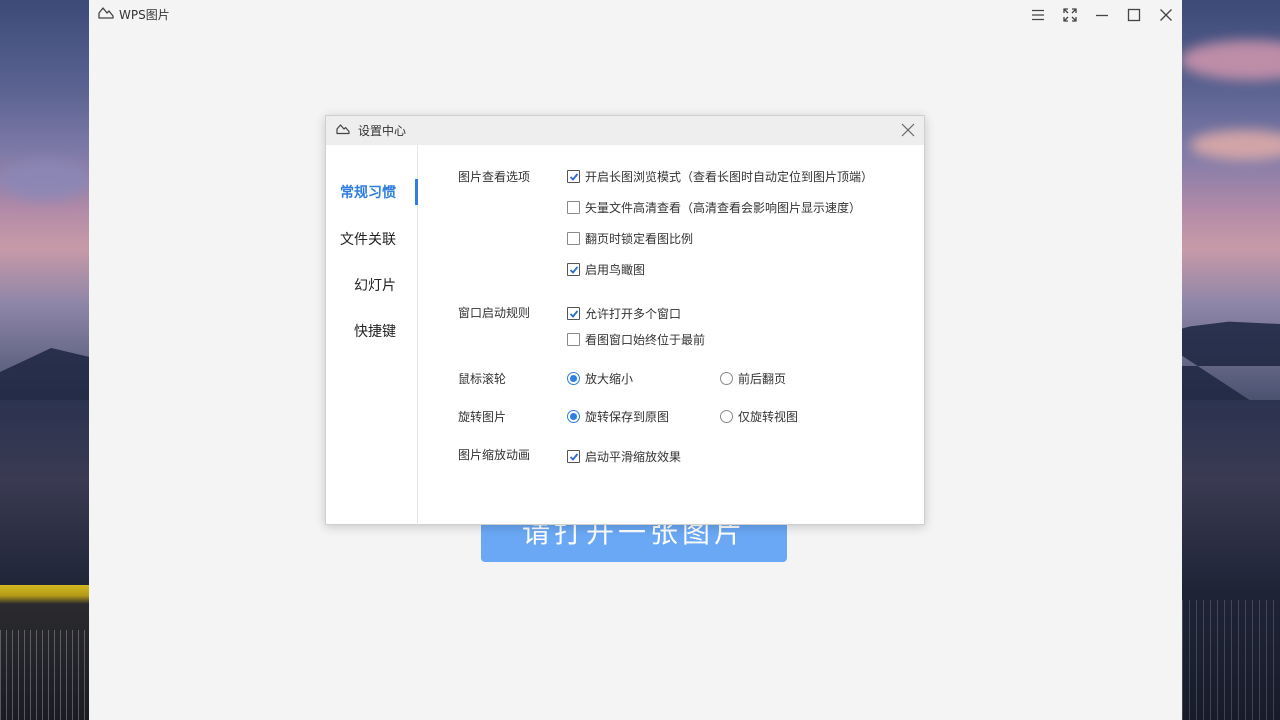 The width and height of the screenshot is (1280, 720). Describe the element at coordinates (494, 312) in the screenshot. I see `group-label-window-rules: 窗口启动规则` at that location.